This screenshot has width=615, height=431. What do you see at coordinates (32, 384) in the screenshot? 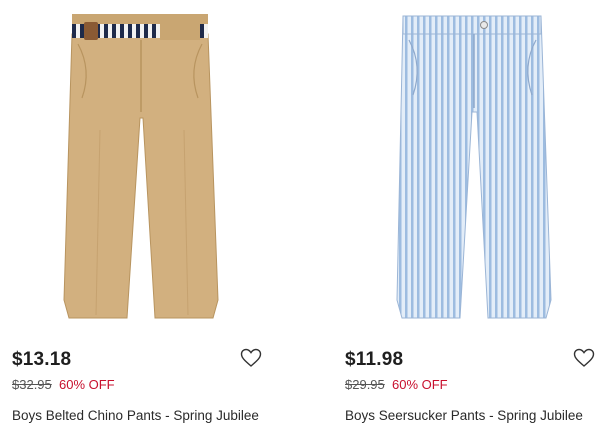
I see `original-price: $32.95` at bounding box center [32, 384].